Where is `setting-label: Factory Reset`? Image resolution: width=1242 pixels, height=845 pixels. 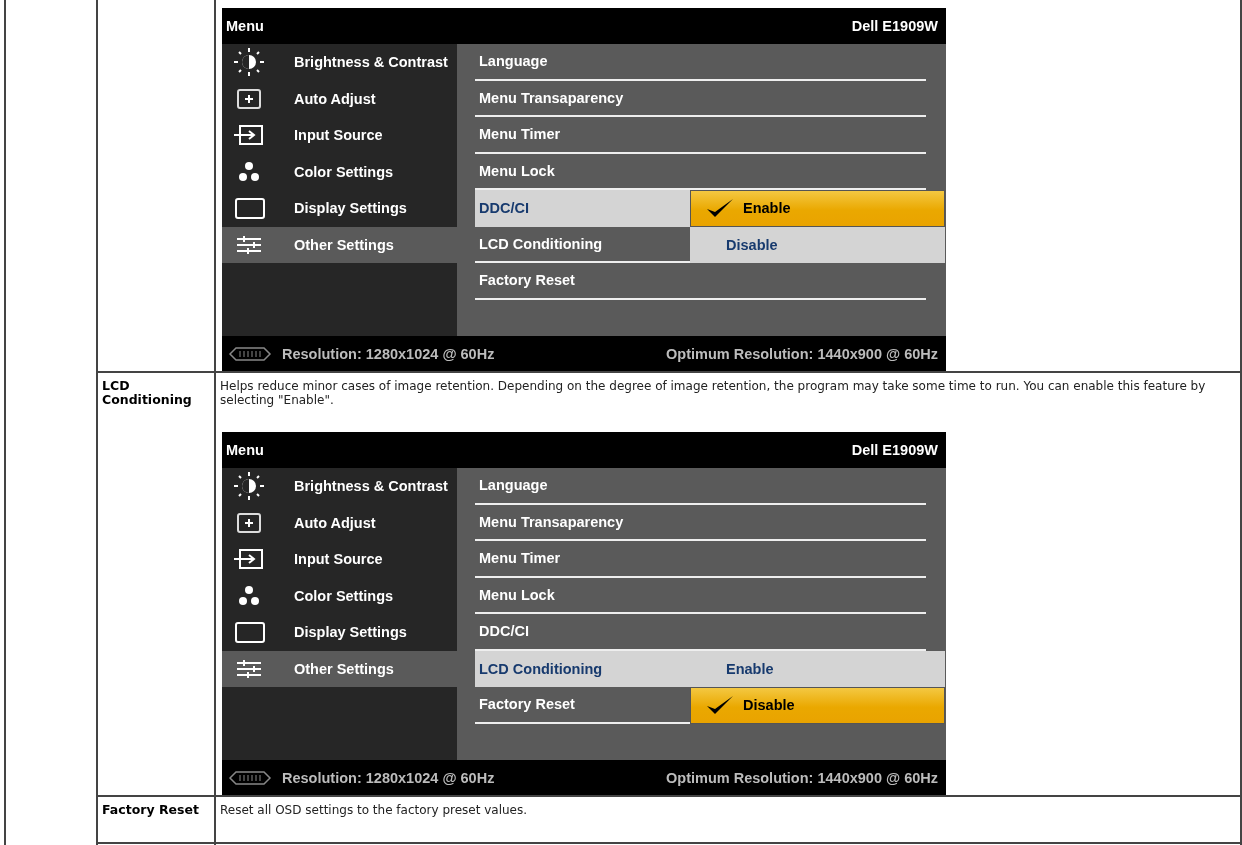
setting-label: Factory Reset is located at coordinates (151, 810).